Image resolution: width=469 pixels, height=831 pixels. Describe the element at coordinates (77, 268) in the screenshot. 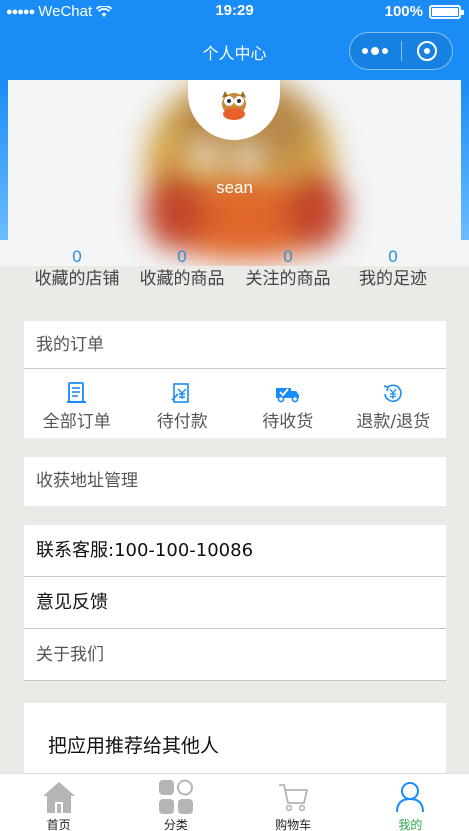

I see `stat-favorite-shops: 0 收藏的店铺` at that location.